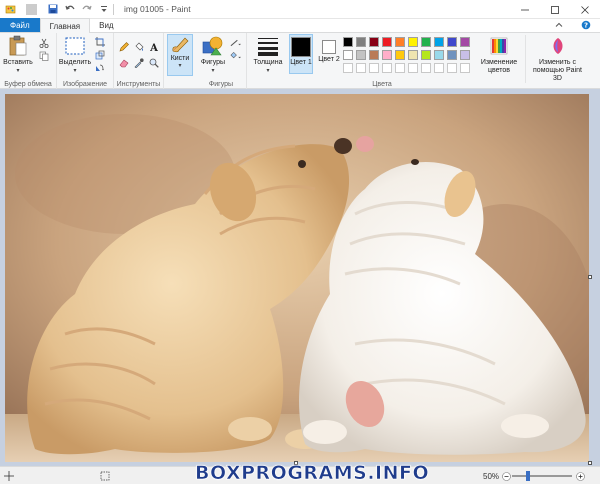 The width and height of the screenshot is (600, 484). Describe the element at coordinates (123, 62) in the screenshot. I see `eraser-icon` at that location.